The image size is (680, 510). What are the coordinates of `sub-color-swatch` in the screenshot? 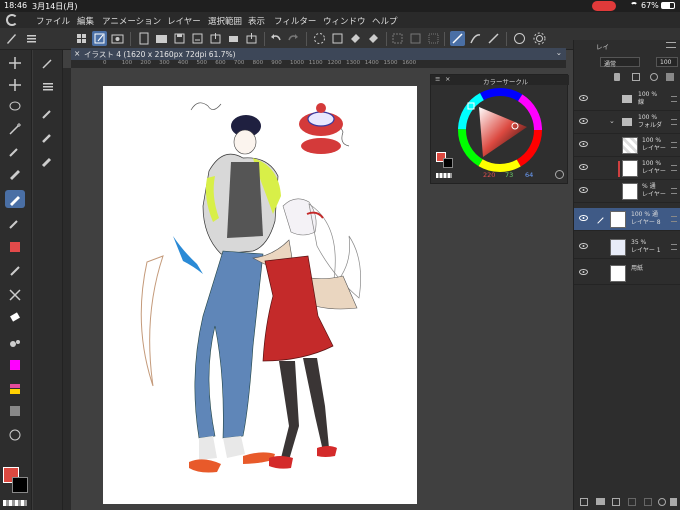 It's located at (20, 485).